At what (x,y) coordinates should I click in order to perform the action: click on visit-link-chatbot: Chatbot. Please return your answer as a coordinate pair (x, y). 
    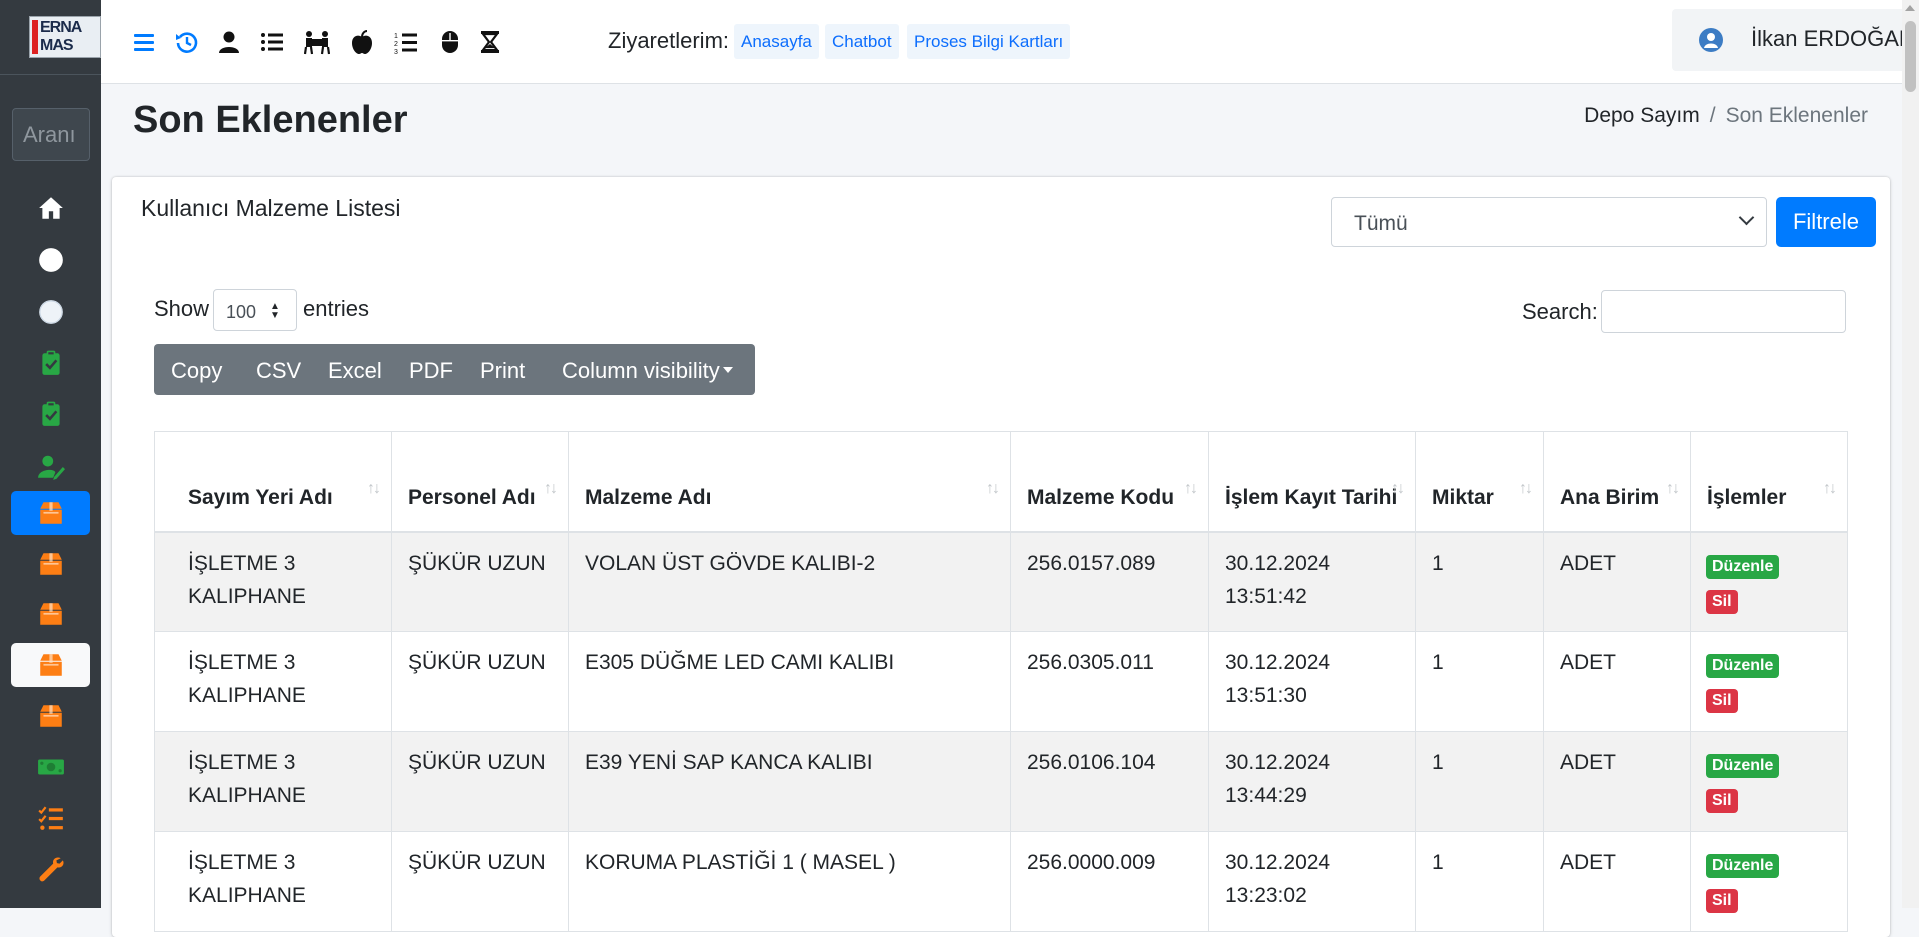
    Looking at the image, I should click on (862, 41).